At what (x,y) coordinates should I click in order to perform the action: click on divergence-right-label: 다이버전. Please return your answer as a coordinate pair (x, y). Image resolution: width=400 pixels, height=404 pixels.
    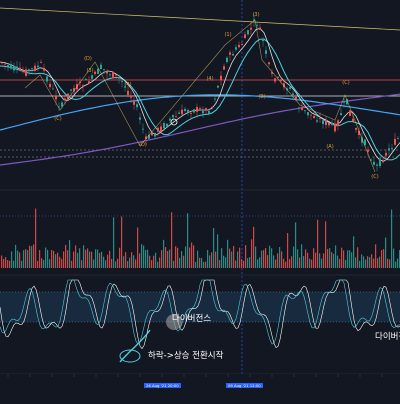
    Looking at the image, I should click on (387, 337).